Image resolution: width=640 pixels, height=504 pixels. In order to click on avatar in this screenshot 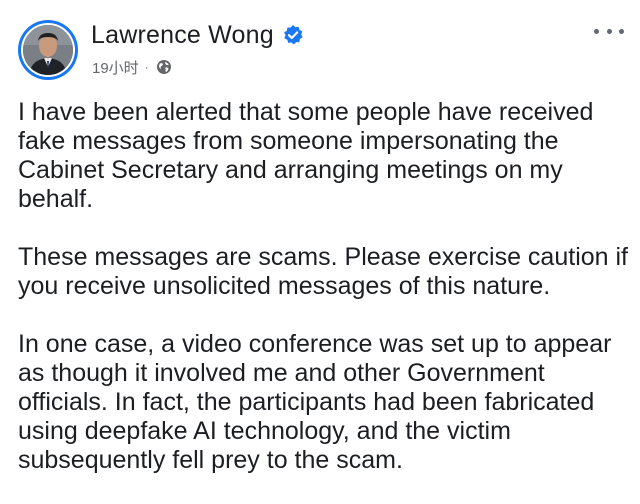, I will do `click(48, 50)`.